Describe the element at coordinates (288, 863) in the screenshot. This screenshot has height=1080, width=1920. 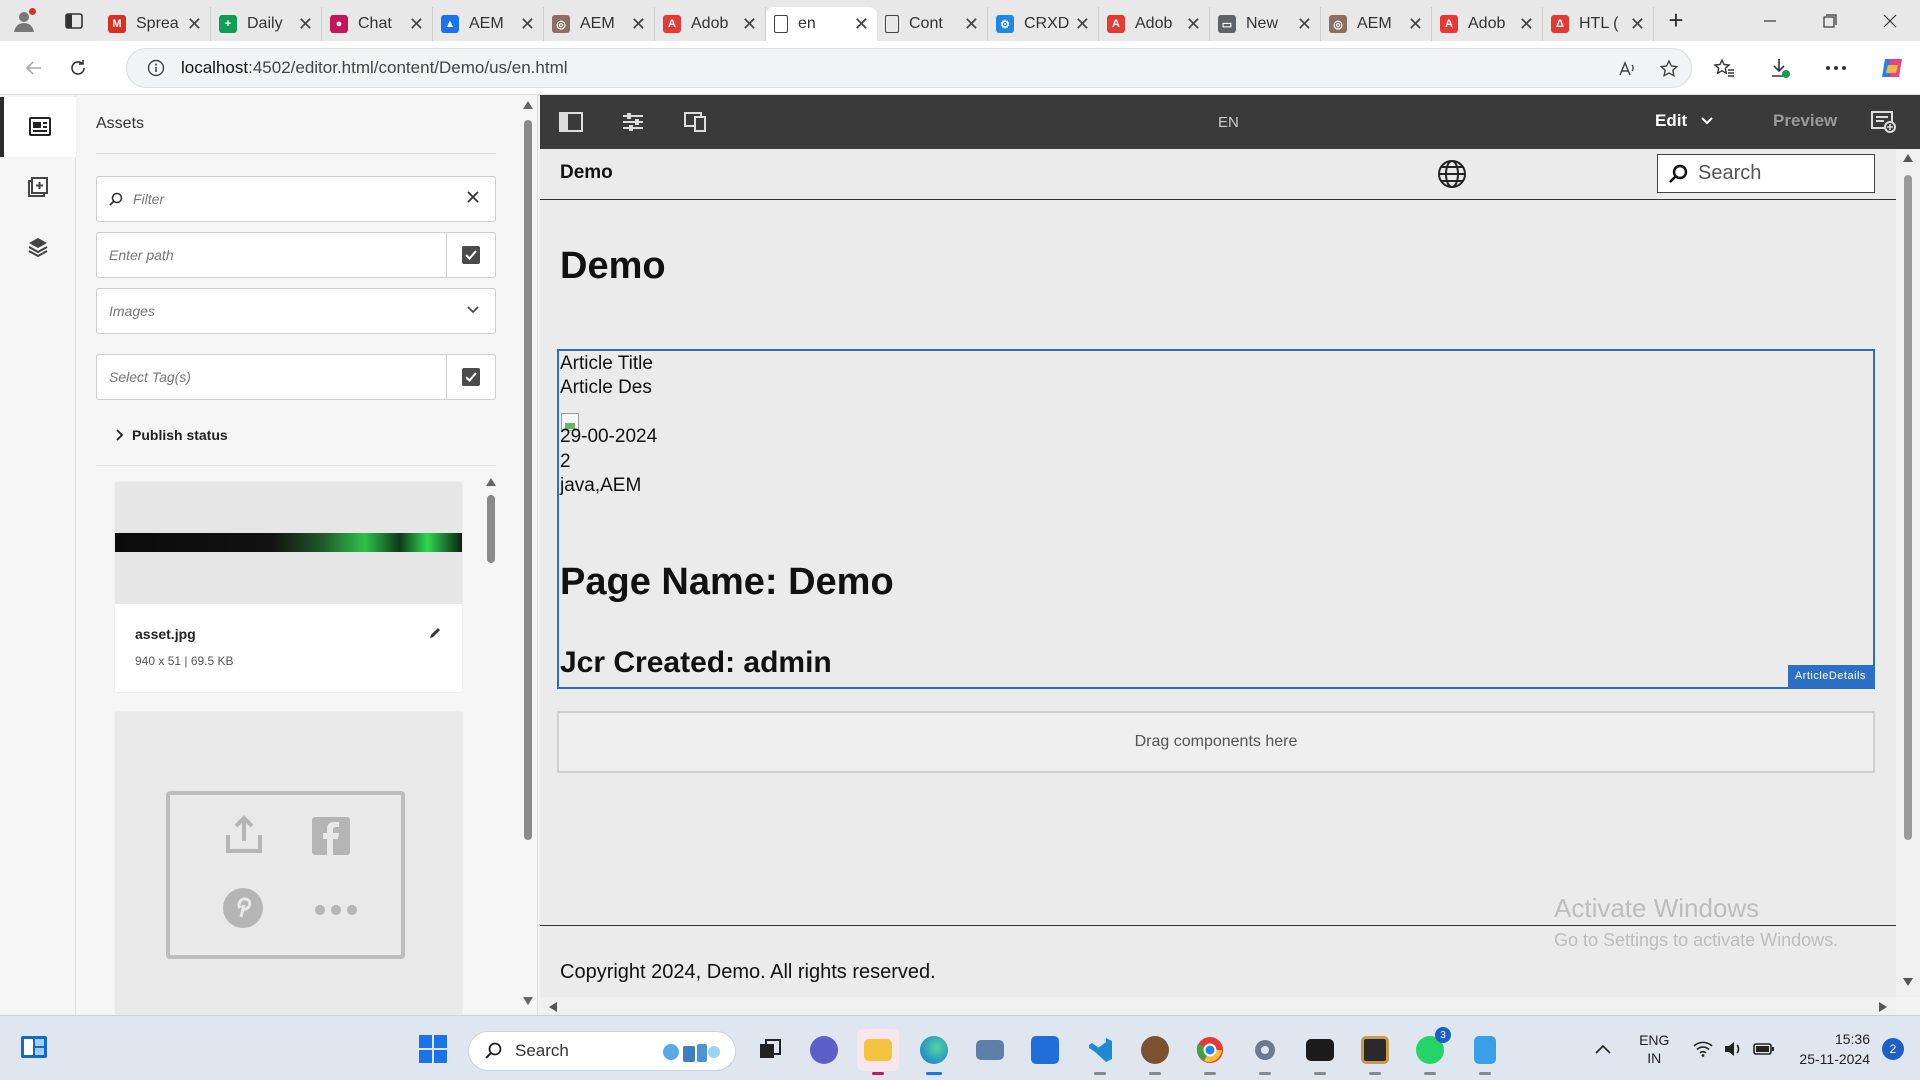
I see `asset-card` at that location.